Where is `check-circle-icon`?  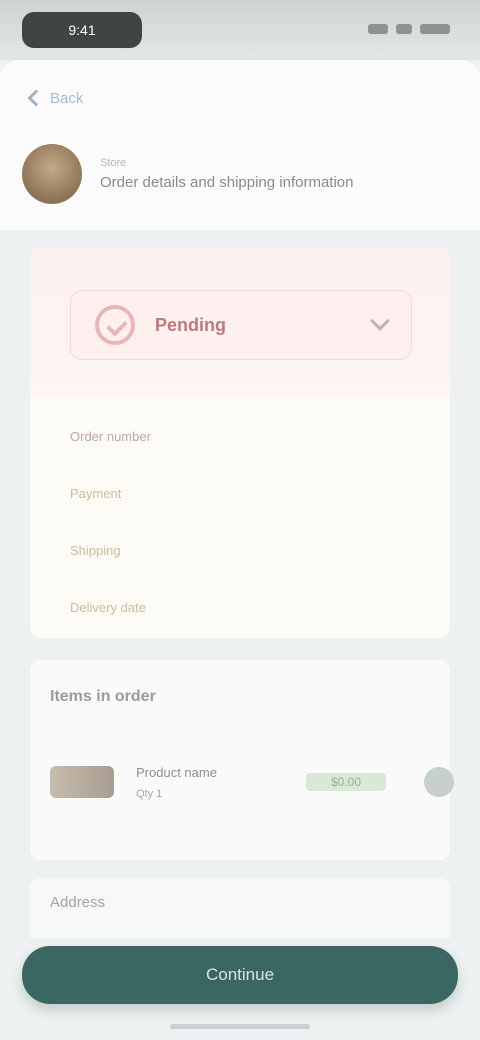
check-circle-icon is located at coordinates (115, 325).